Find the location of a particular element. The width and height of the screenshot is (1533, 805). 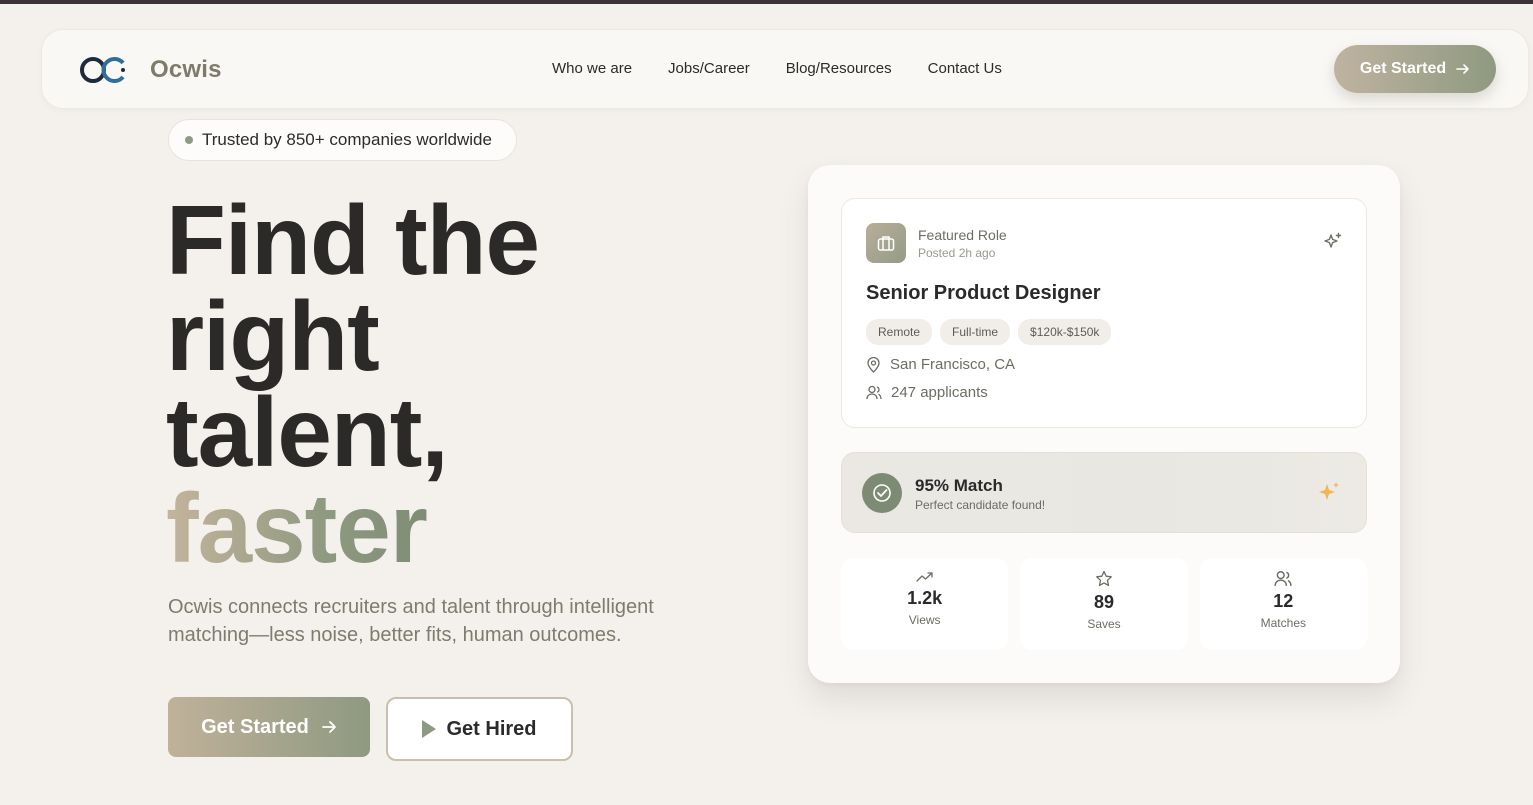

brand-name: Ocwis is located at coordinates (186, 69).